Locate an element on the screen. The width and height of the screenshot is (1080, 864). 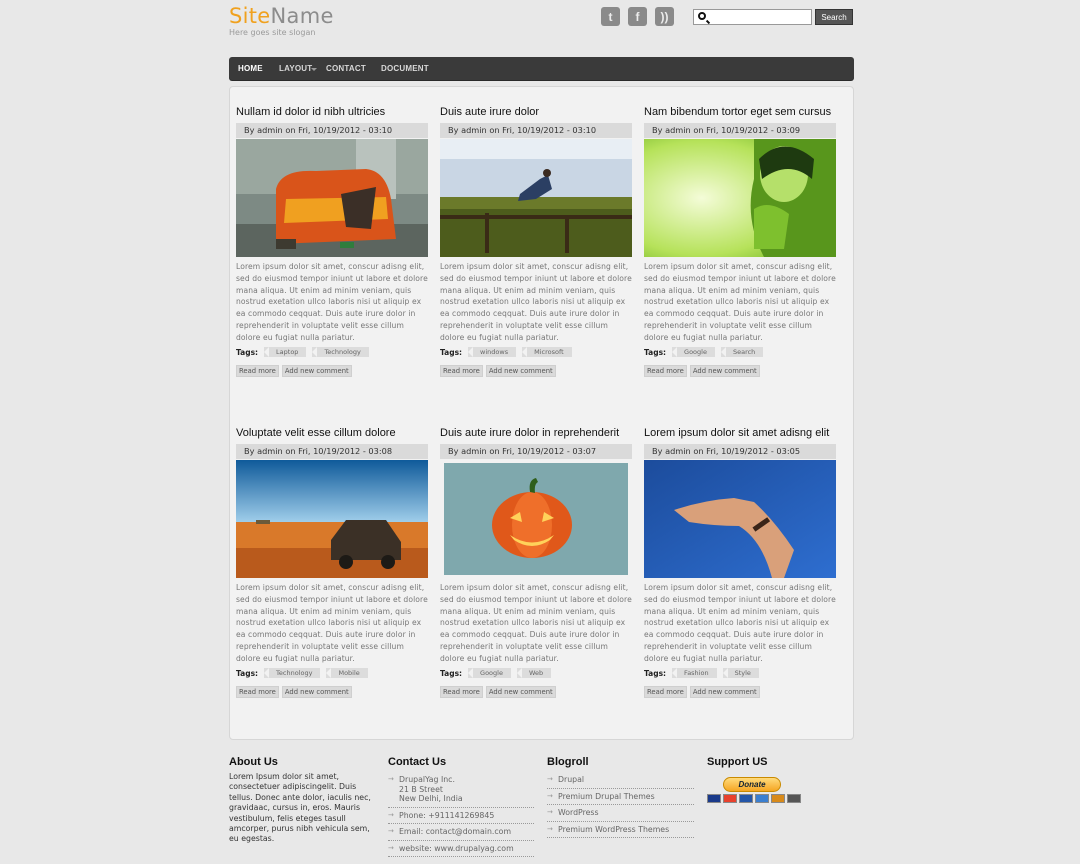
post-tags: Tags: Laptop Technology is located at coordinates (332, 352).